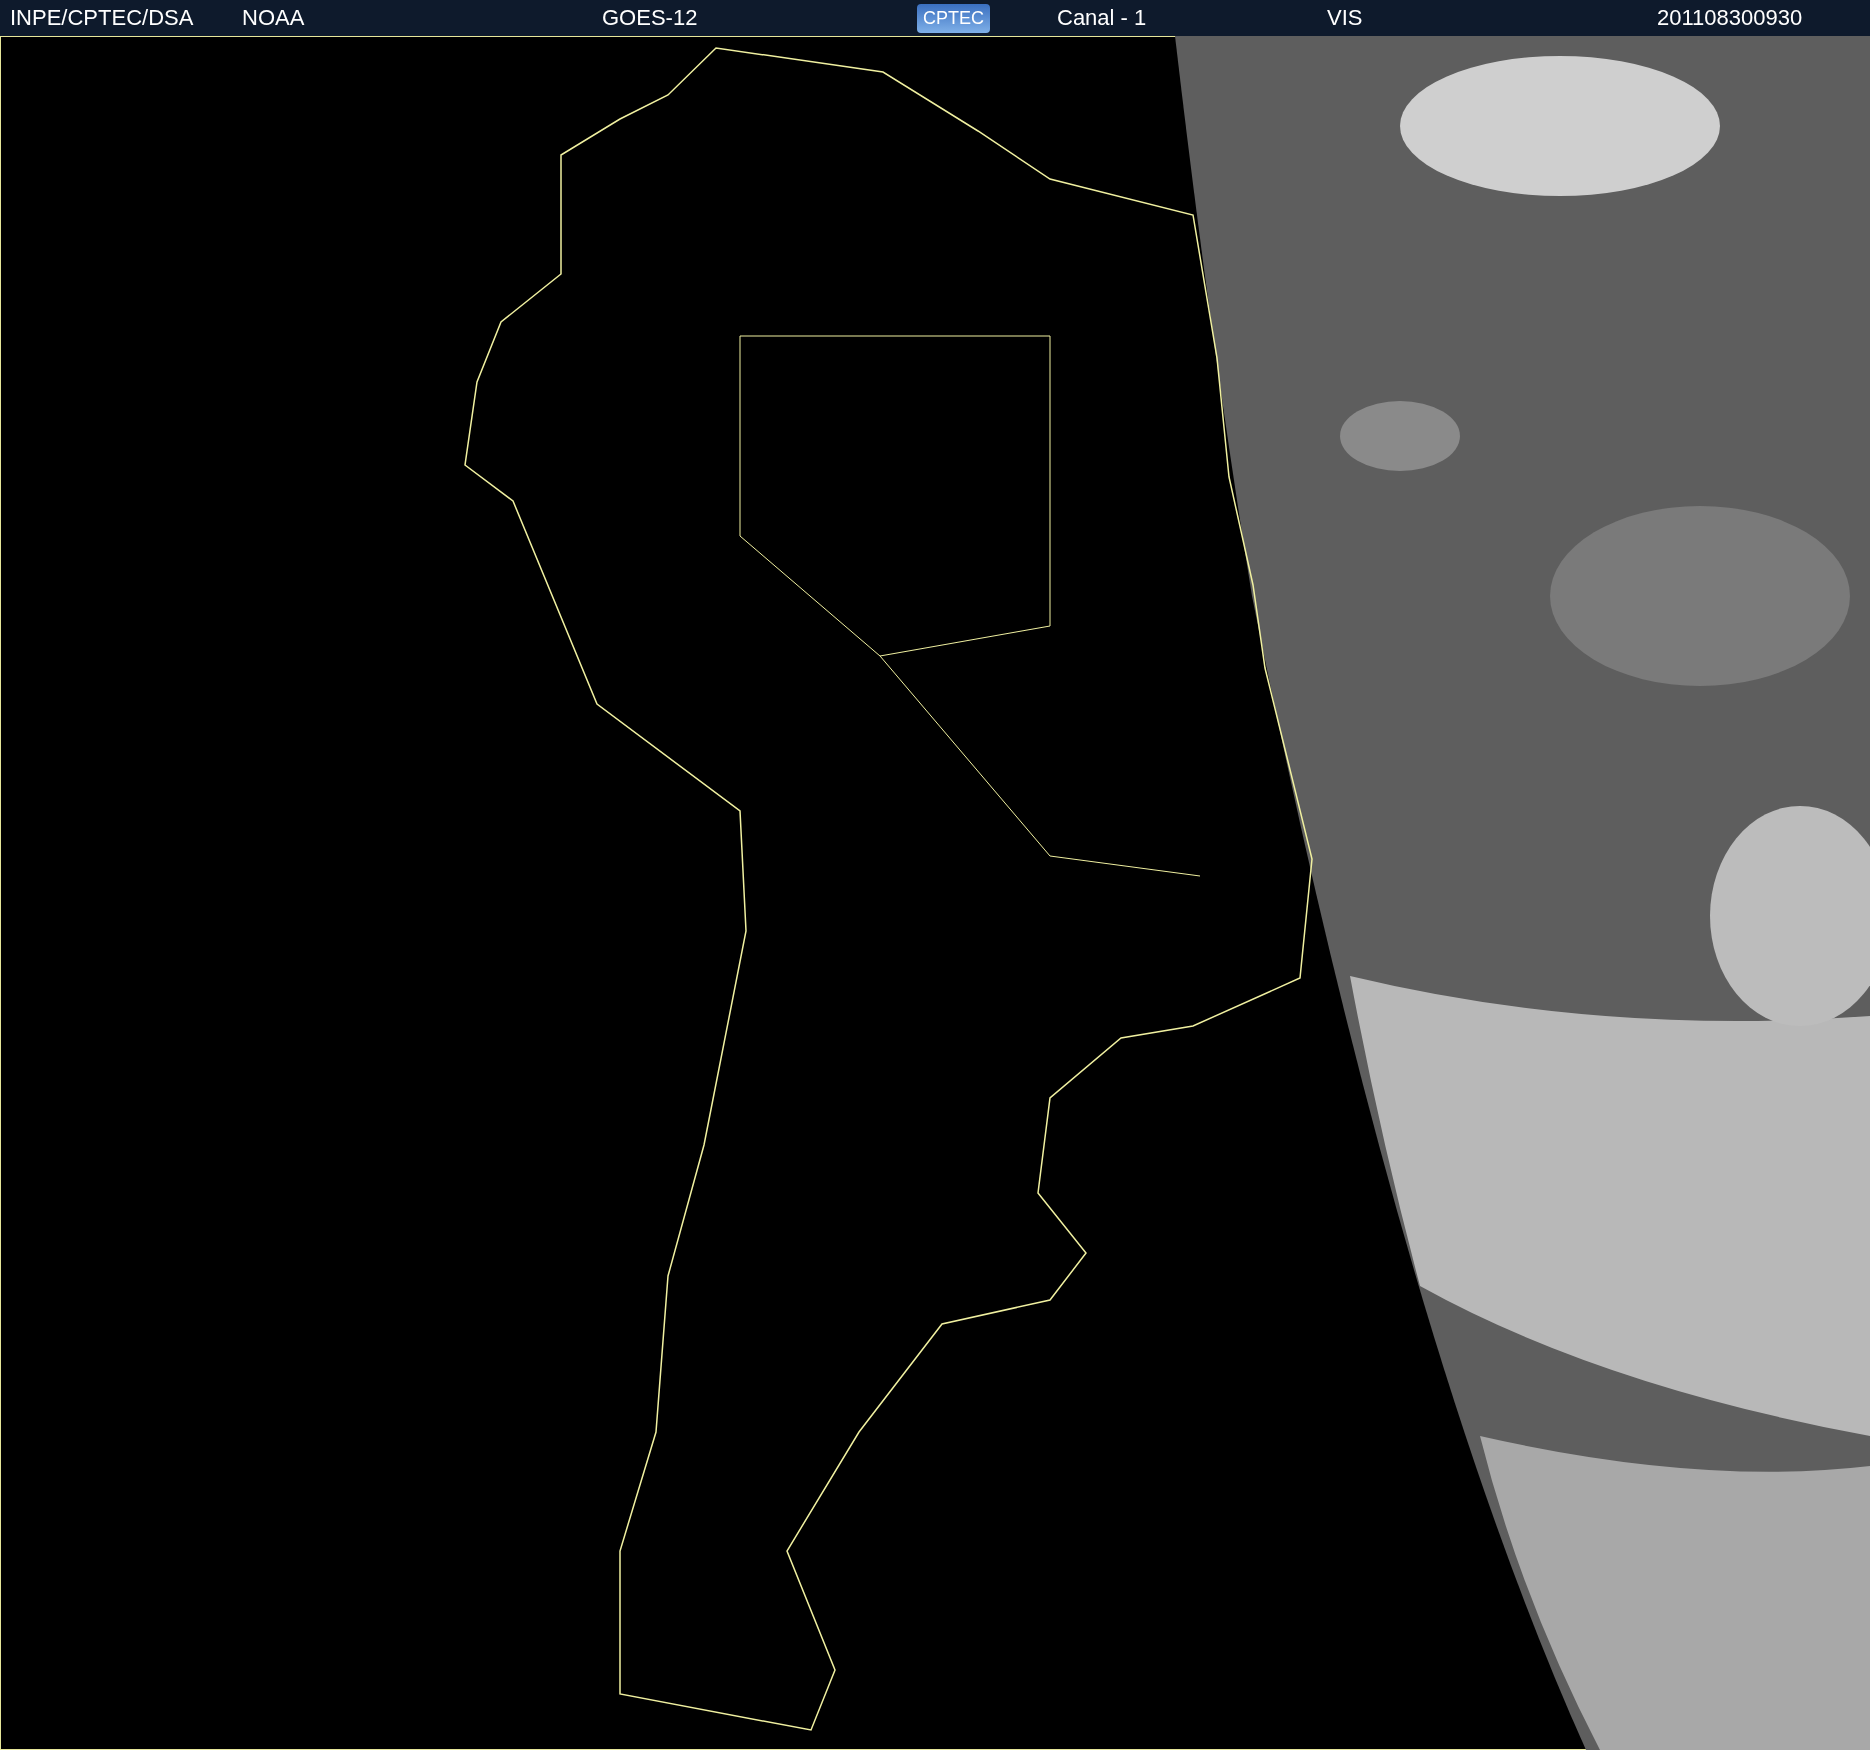  Describe the element at coordinates (1345, 18) in the screenshot. I see `header-label: VIS` at that location.